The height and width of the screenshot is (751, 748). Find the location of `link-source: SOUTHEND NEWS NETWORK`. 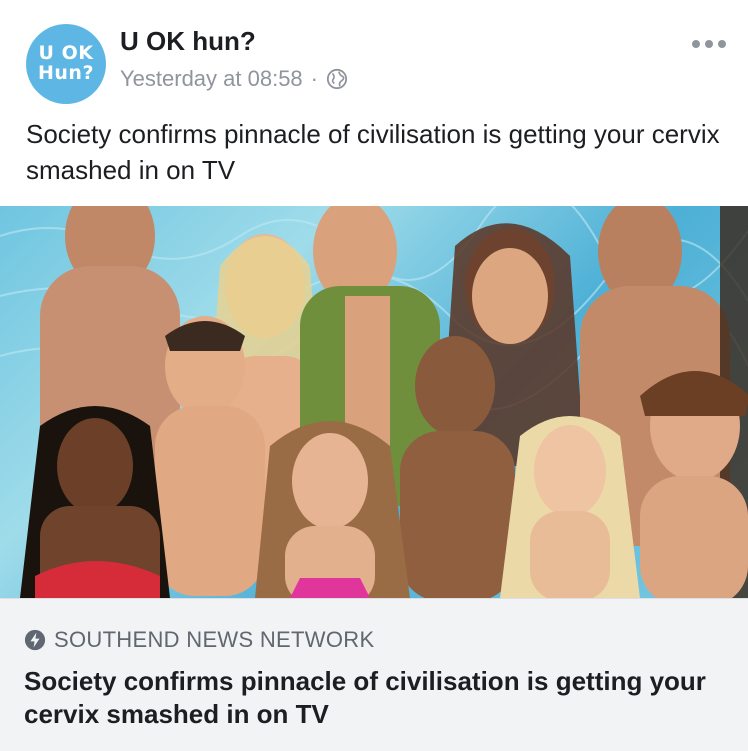

link-source: SOUTHEND NEWS NETWORK is located at coordinates (199, 640).